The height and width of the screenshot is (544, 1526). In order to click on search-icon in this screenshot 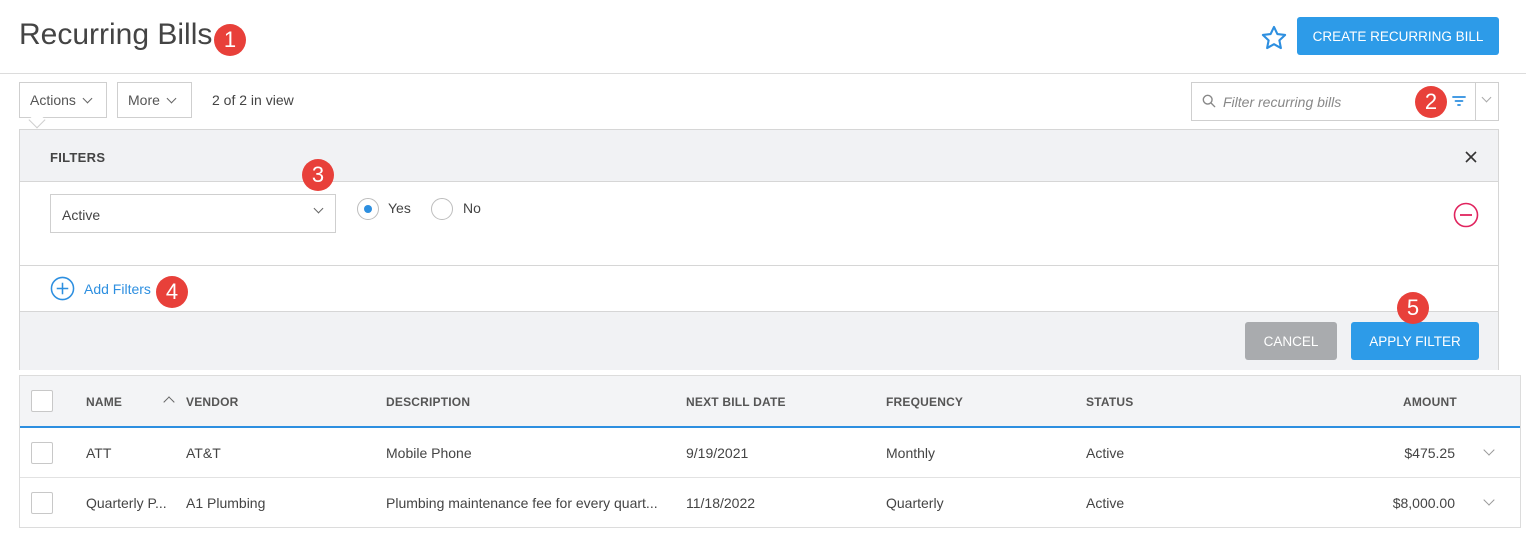, I will do `click(1209, 101)`.